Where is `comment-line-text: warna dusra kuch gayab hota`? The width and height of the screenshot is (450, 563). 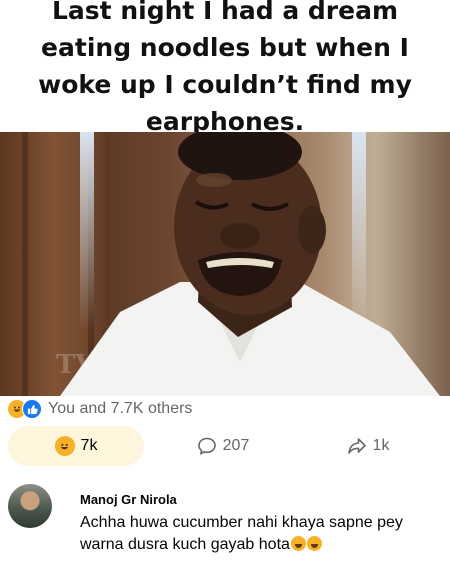
comment-line-text: warna dusra kuch gayab hota is located at coordinates (185, 544).